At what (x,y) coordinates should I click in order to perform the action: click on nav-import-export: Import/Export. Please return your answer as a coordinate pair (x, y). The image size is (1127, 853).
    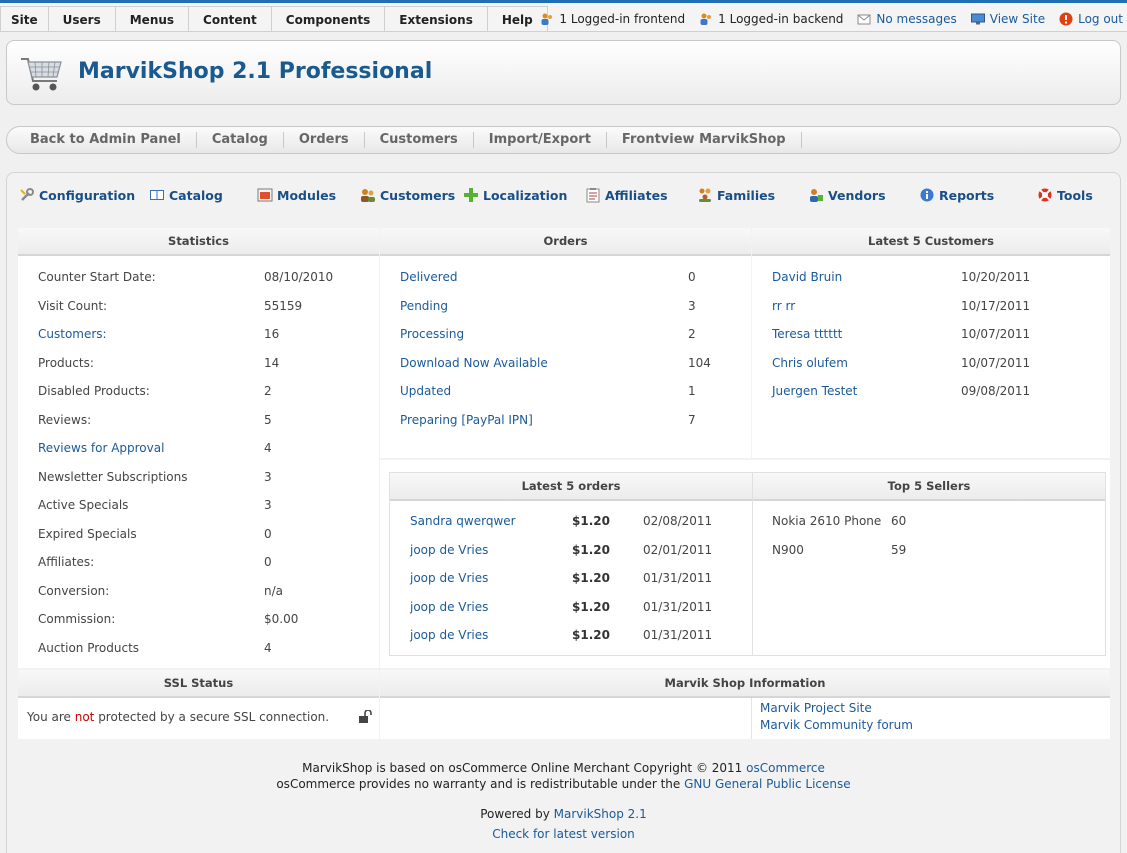
    Looking at the image, I should click on (540, 140).